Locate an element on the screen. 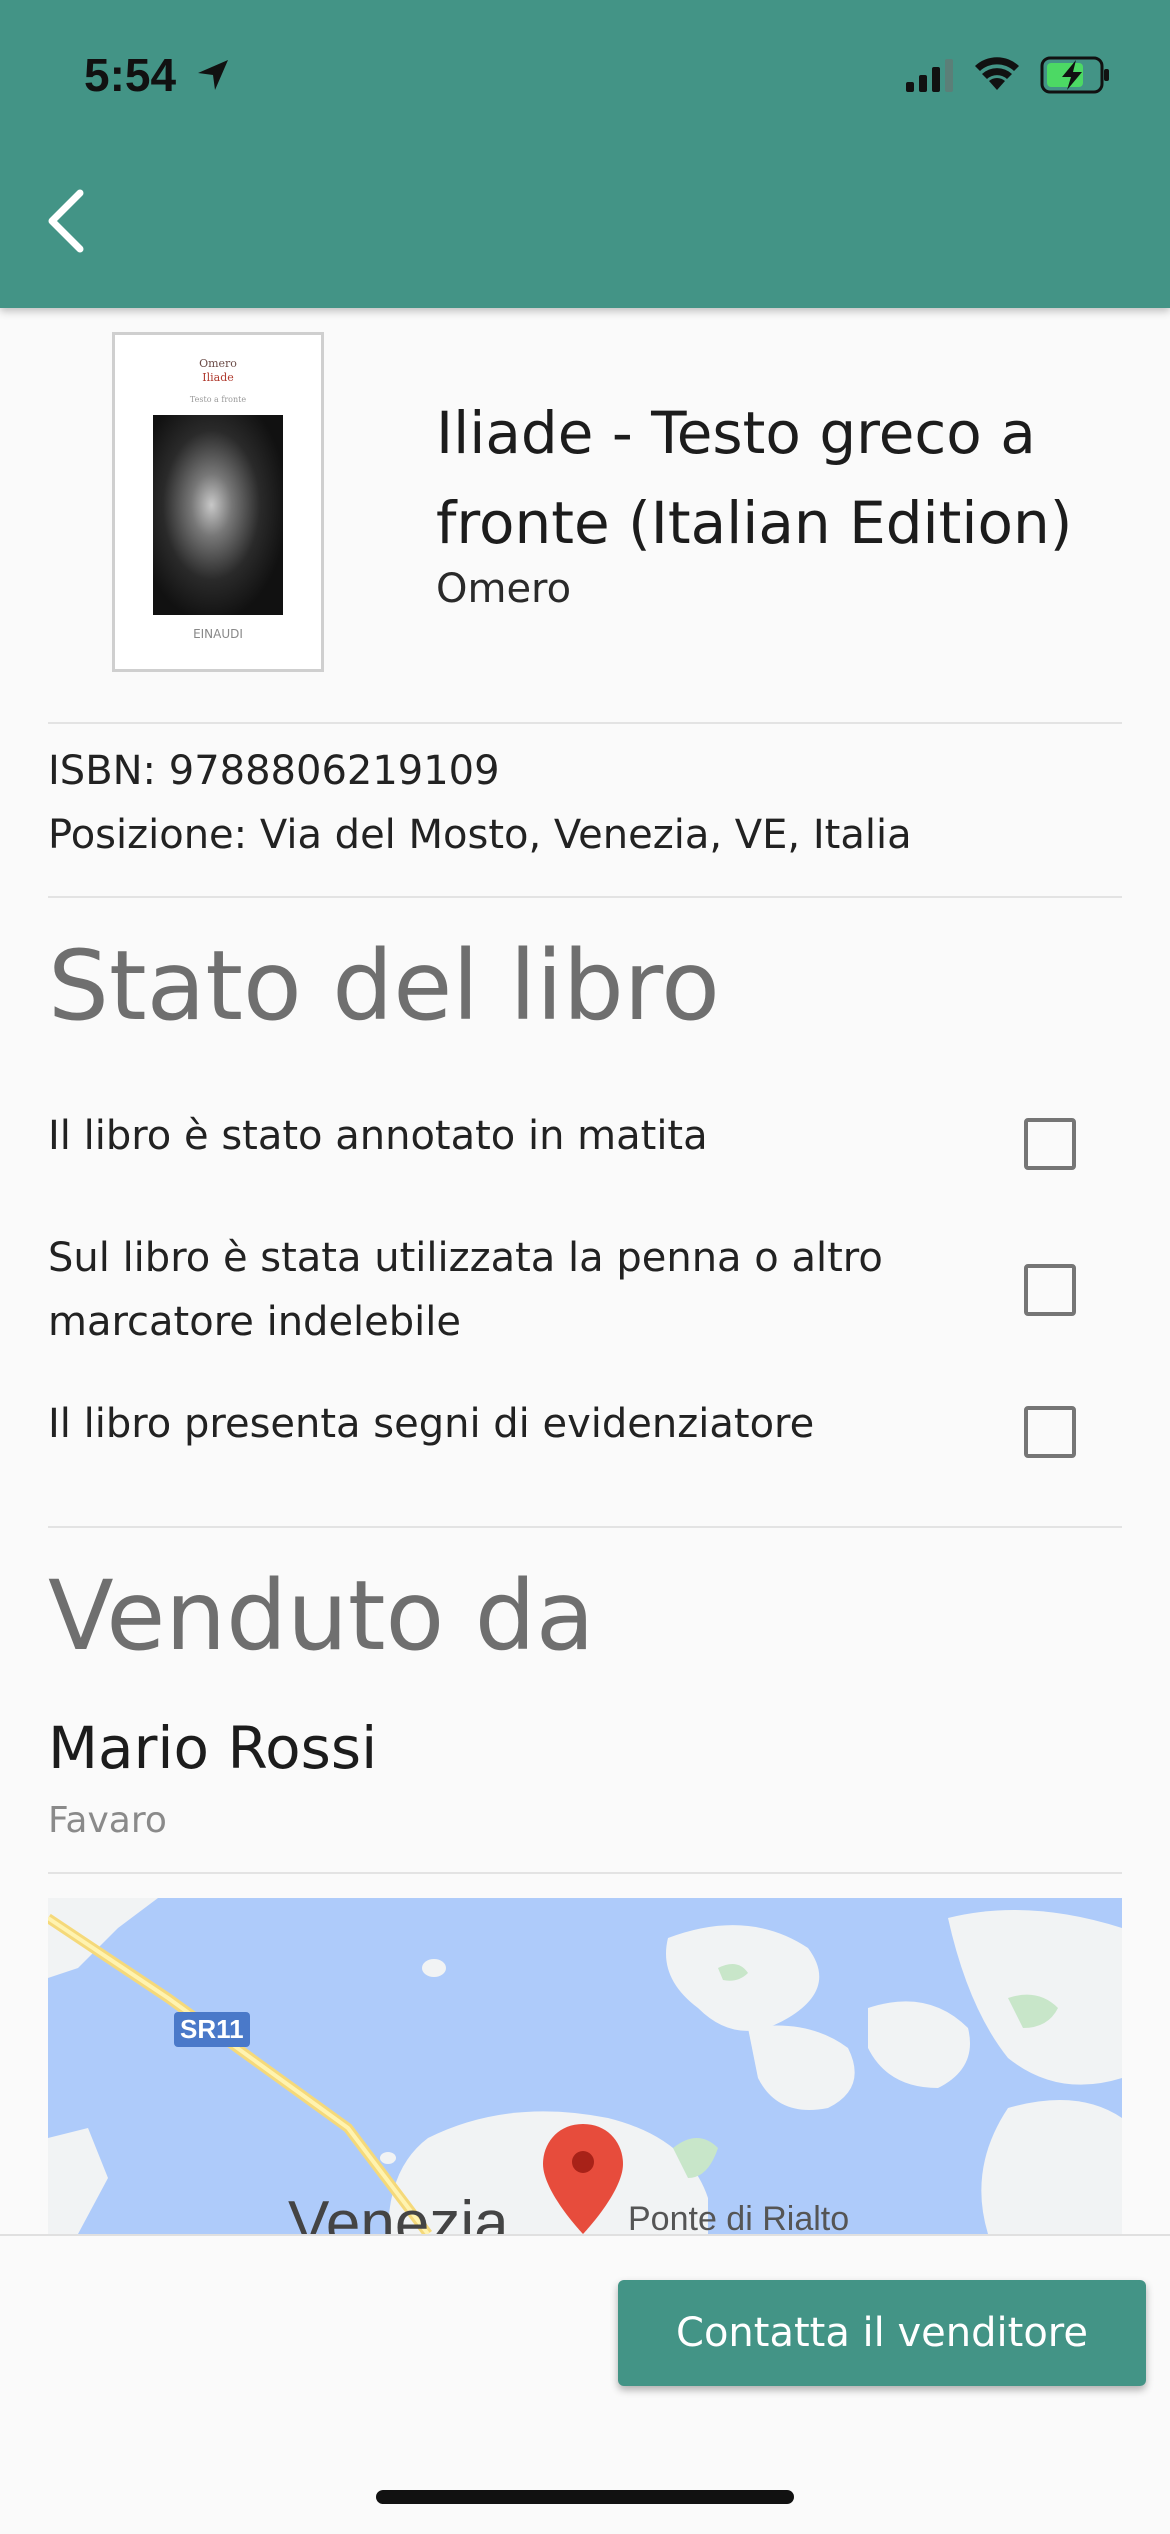  map-background is located at coordinates (585, 2066).